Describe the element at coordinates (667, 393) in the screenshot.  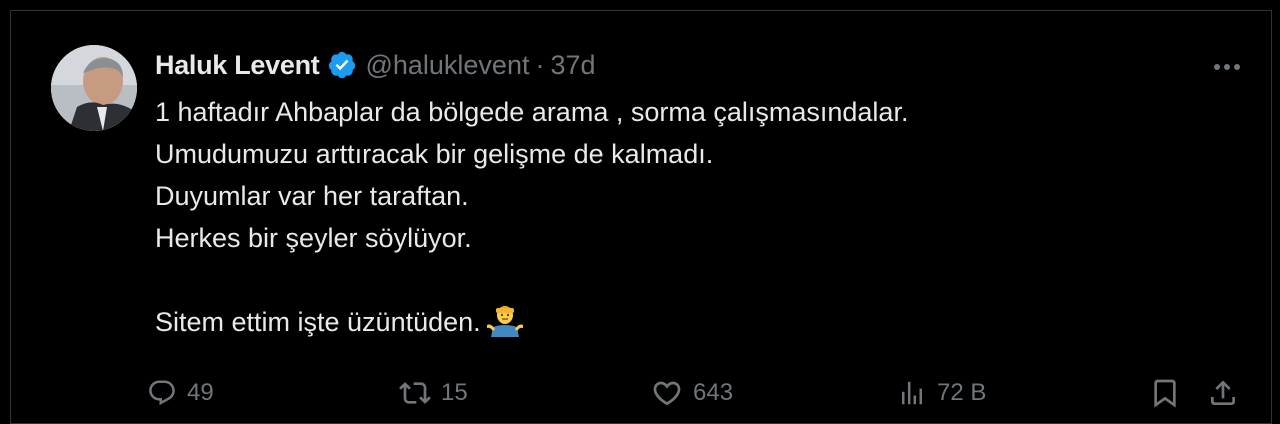
I see `heart-icon` at that location.